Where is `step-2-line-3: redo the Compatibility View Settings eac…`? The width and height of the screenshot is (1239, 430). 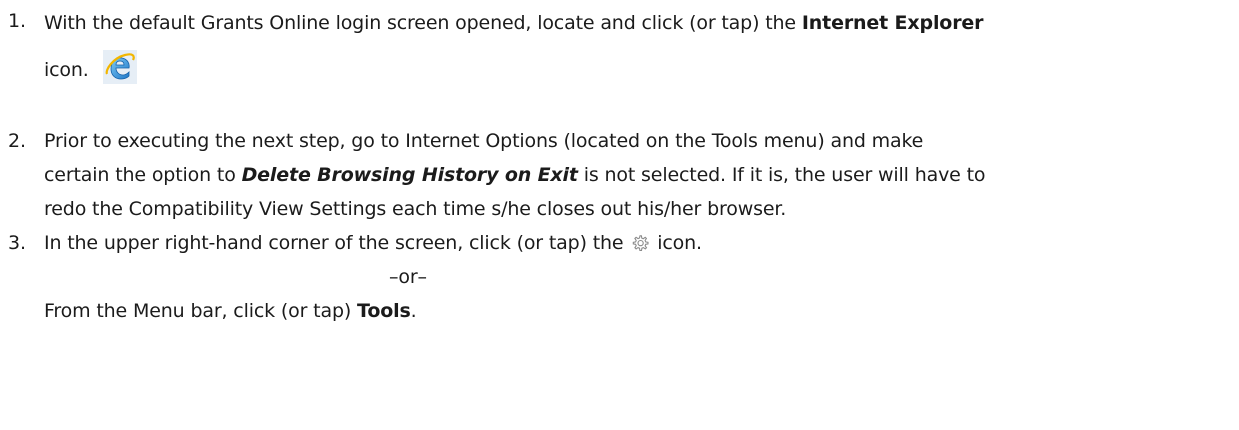 step-2-line-3: redo the Compatibility View Settings eac… is located at coordinates (415, 209).